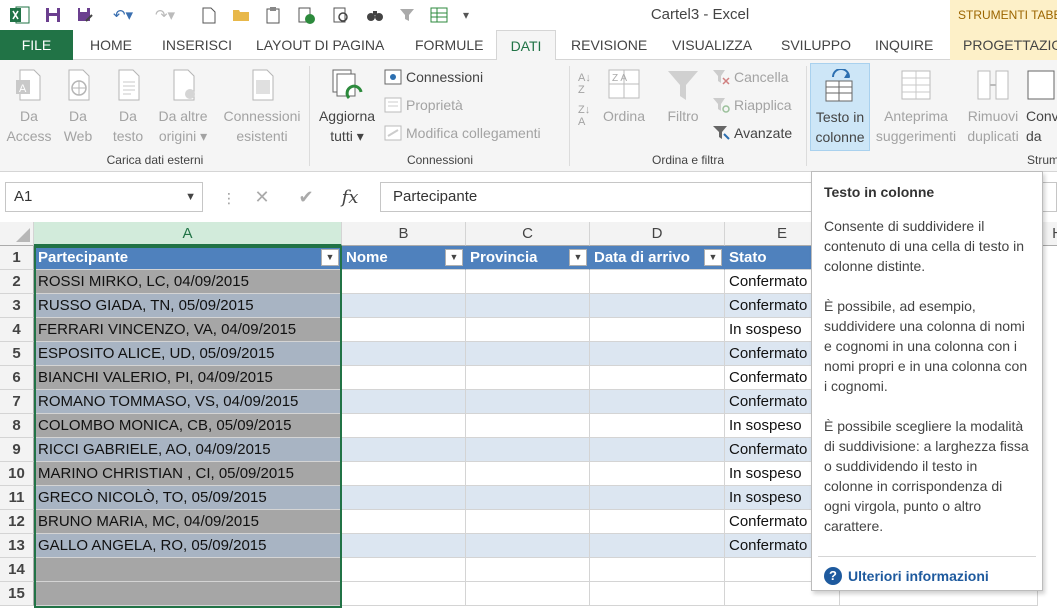  Describe the element at coordinates (188, 546) in the screenshot. I see `cell-partecipante: GALLO ANGELA, RO, 05/09/2015` at that location.